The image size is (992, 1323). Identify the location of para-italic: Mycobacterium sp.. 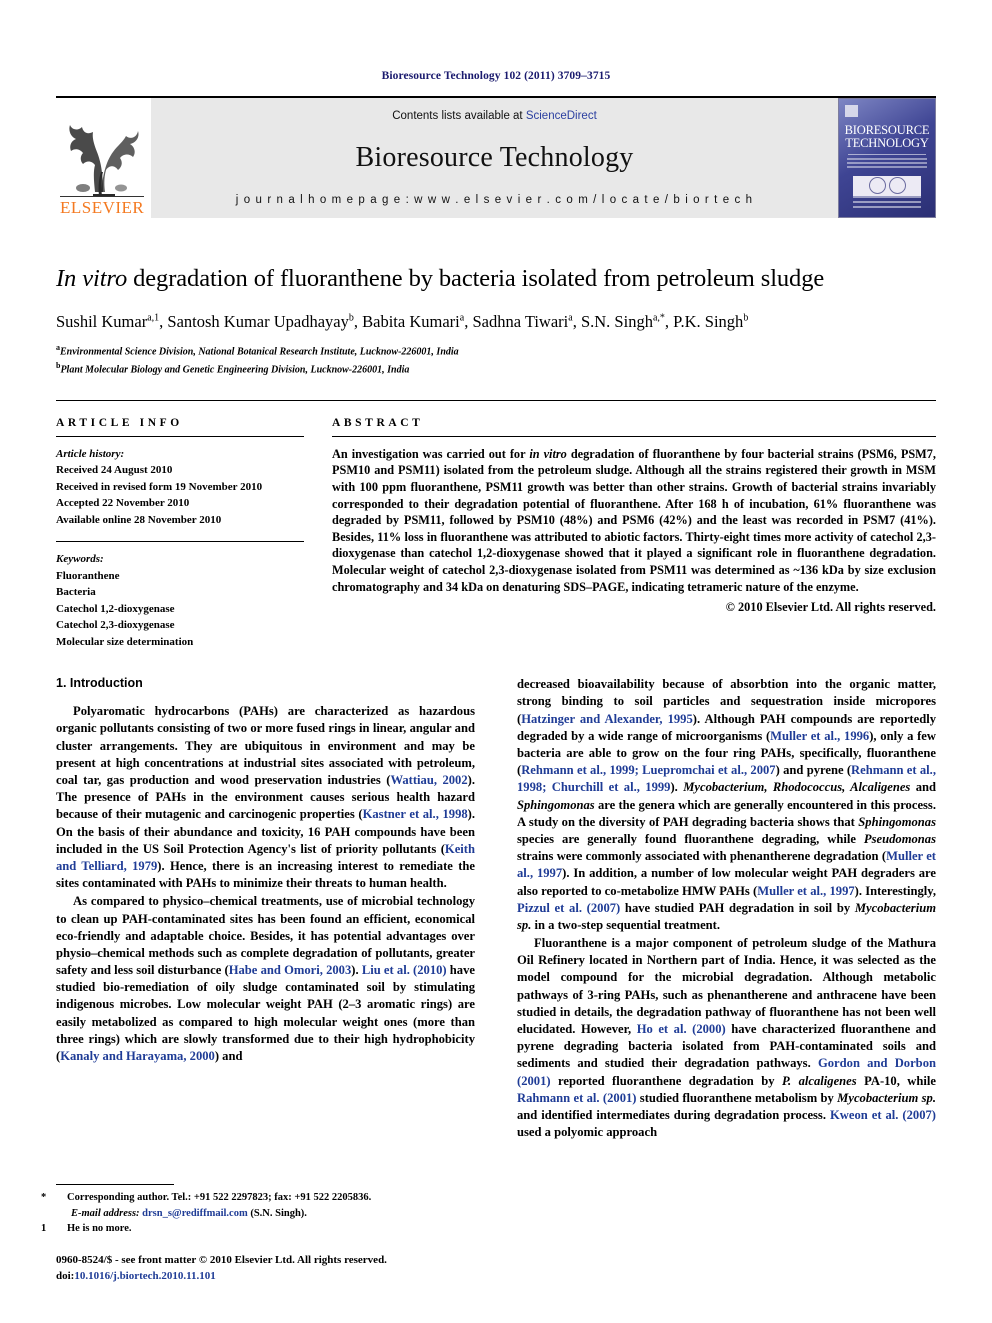
(886, 1097).